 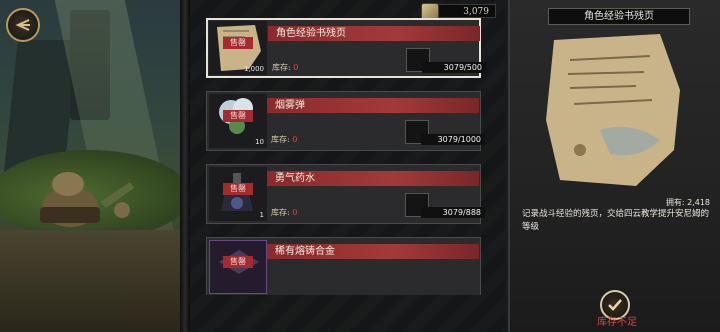 What do you see at coordinates (305, 251) in the screenshot?
I see `item-name: 稀有熔铸合金` at bounding box center [305, 251].